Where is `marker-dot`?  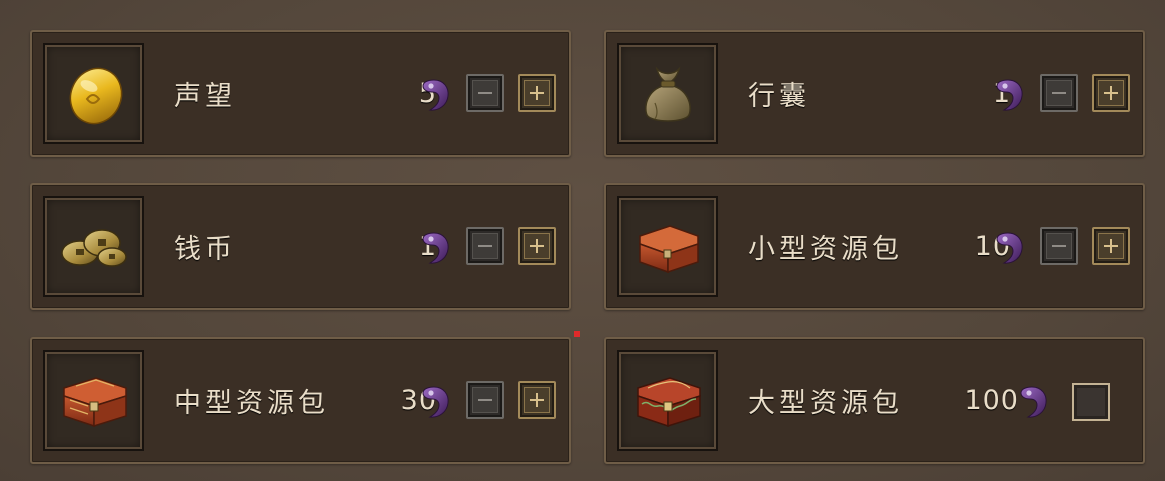 marker-dot is located at coordinates (577, 334).